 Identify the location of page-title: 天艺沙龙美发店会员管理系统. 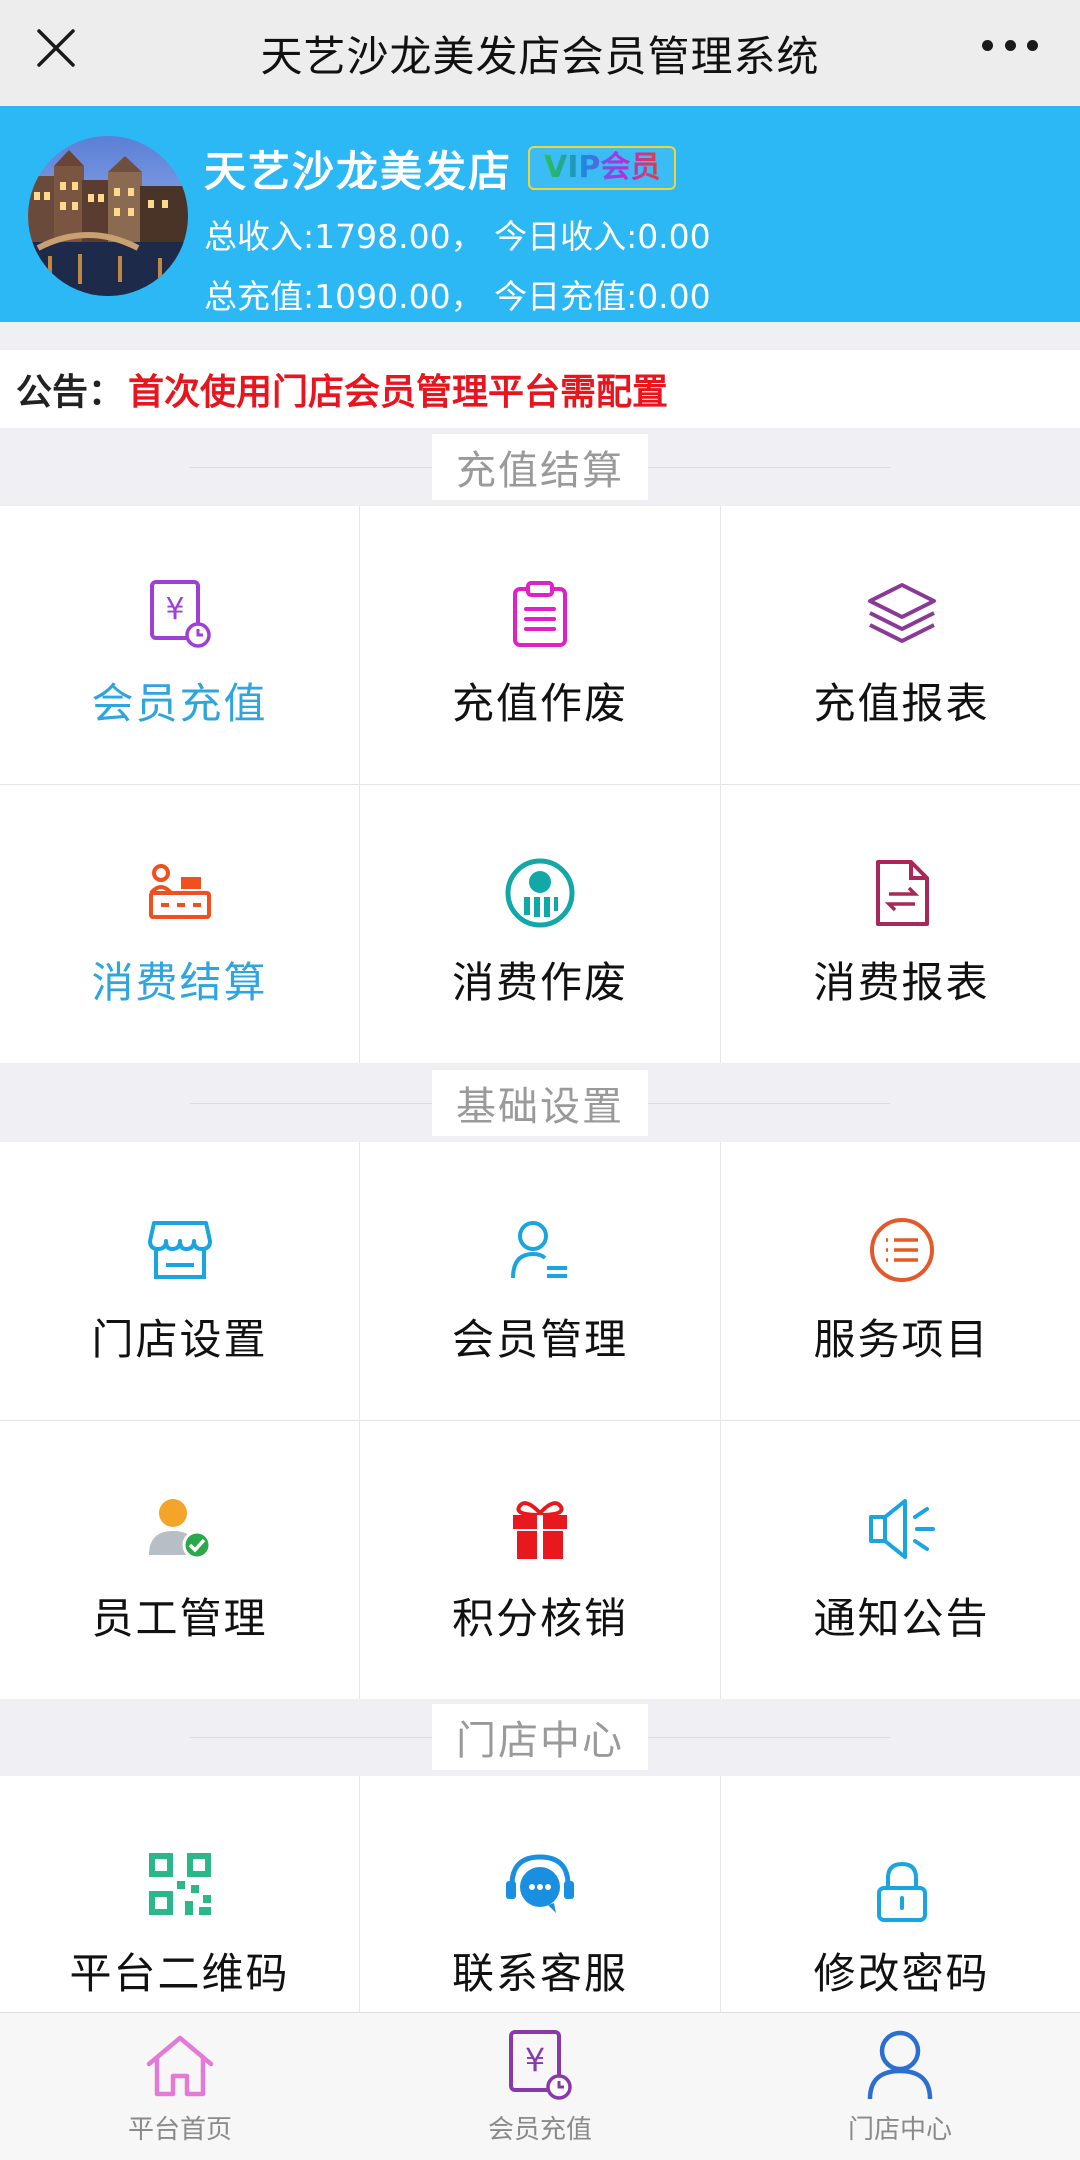
(540, 56).